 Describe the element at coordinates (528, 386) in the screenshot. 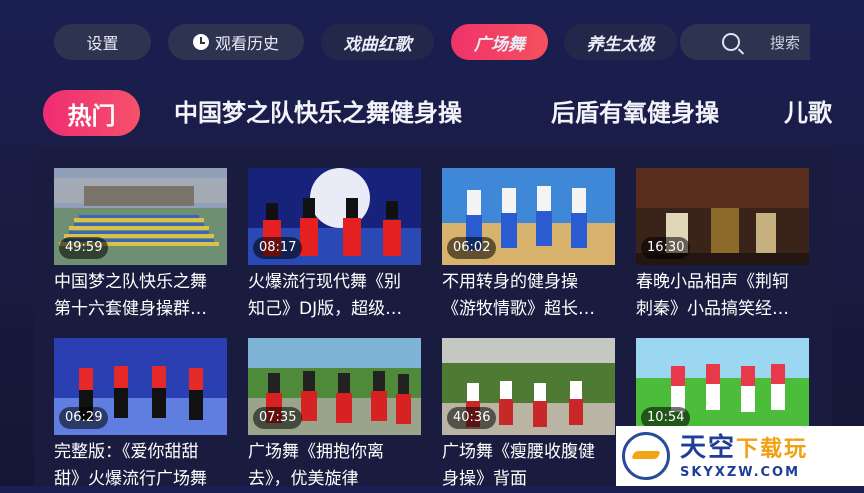

I see `video-thumbnail: 40:36` at that location.